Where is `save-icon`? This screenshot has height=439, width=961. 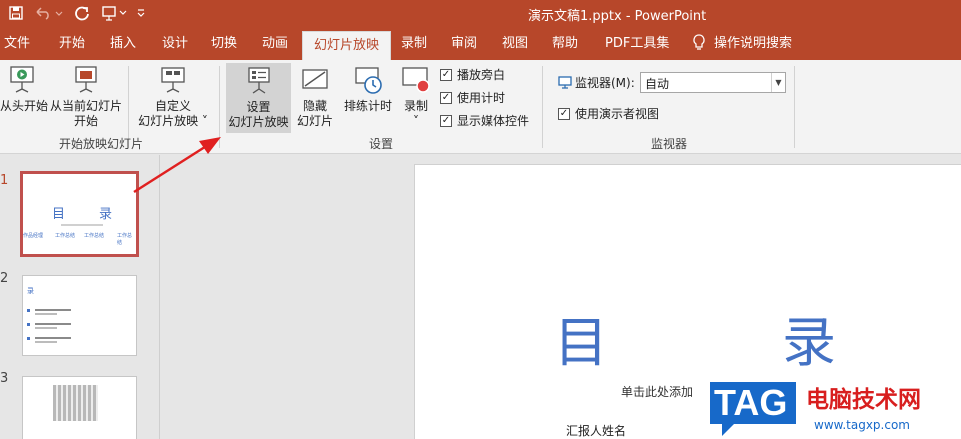
save-icon is located at coordinates (16, 13).